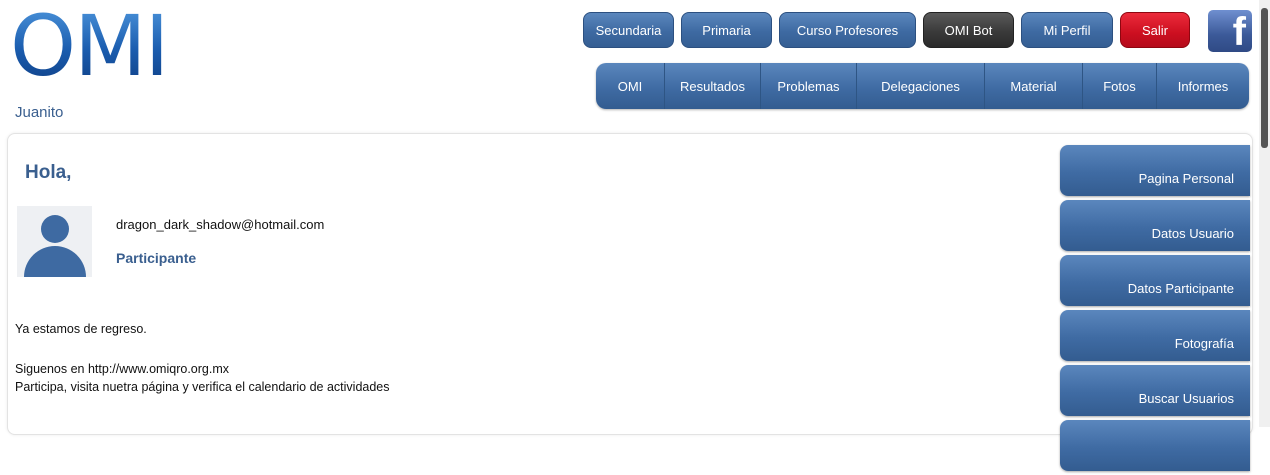 This screenshot has height=475, width=1270. What do you see at coordinates (1067, 30) in the screenshot?
I see `mi-perfil-button: Mi Perfil` at bounding box center [1067, 30].